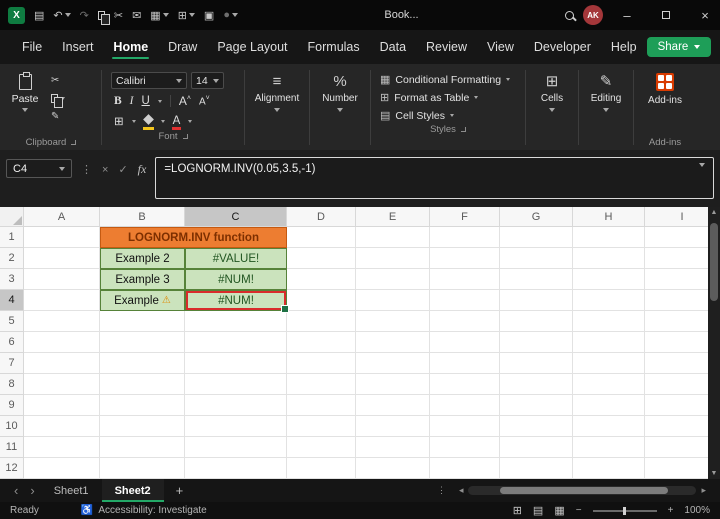 The height and width of the screenshot is (519, 720). Describe the element at coordinates (465, 447) in the screenshot. I see `cell-F11` at that location.